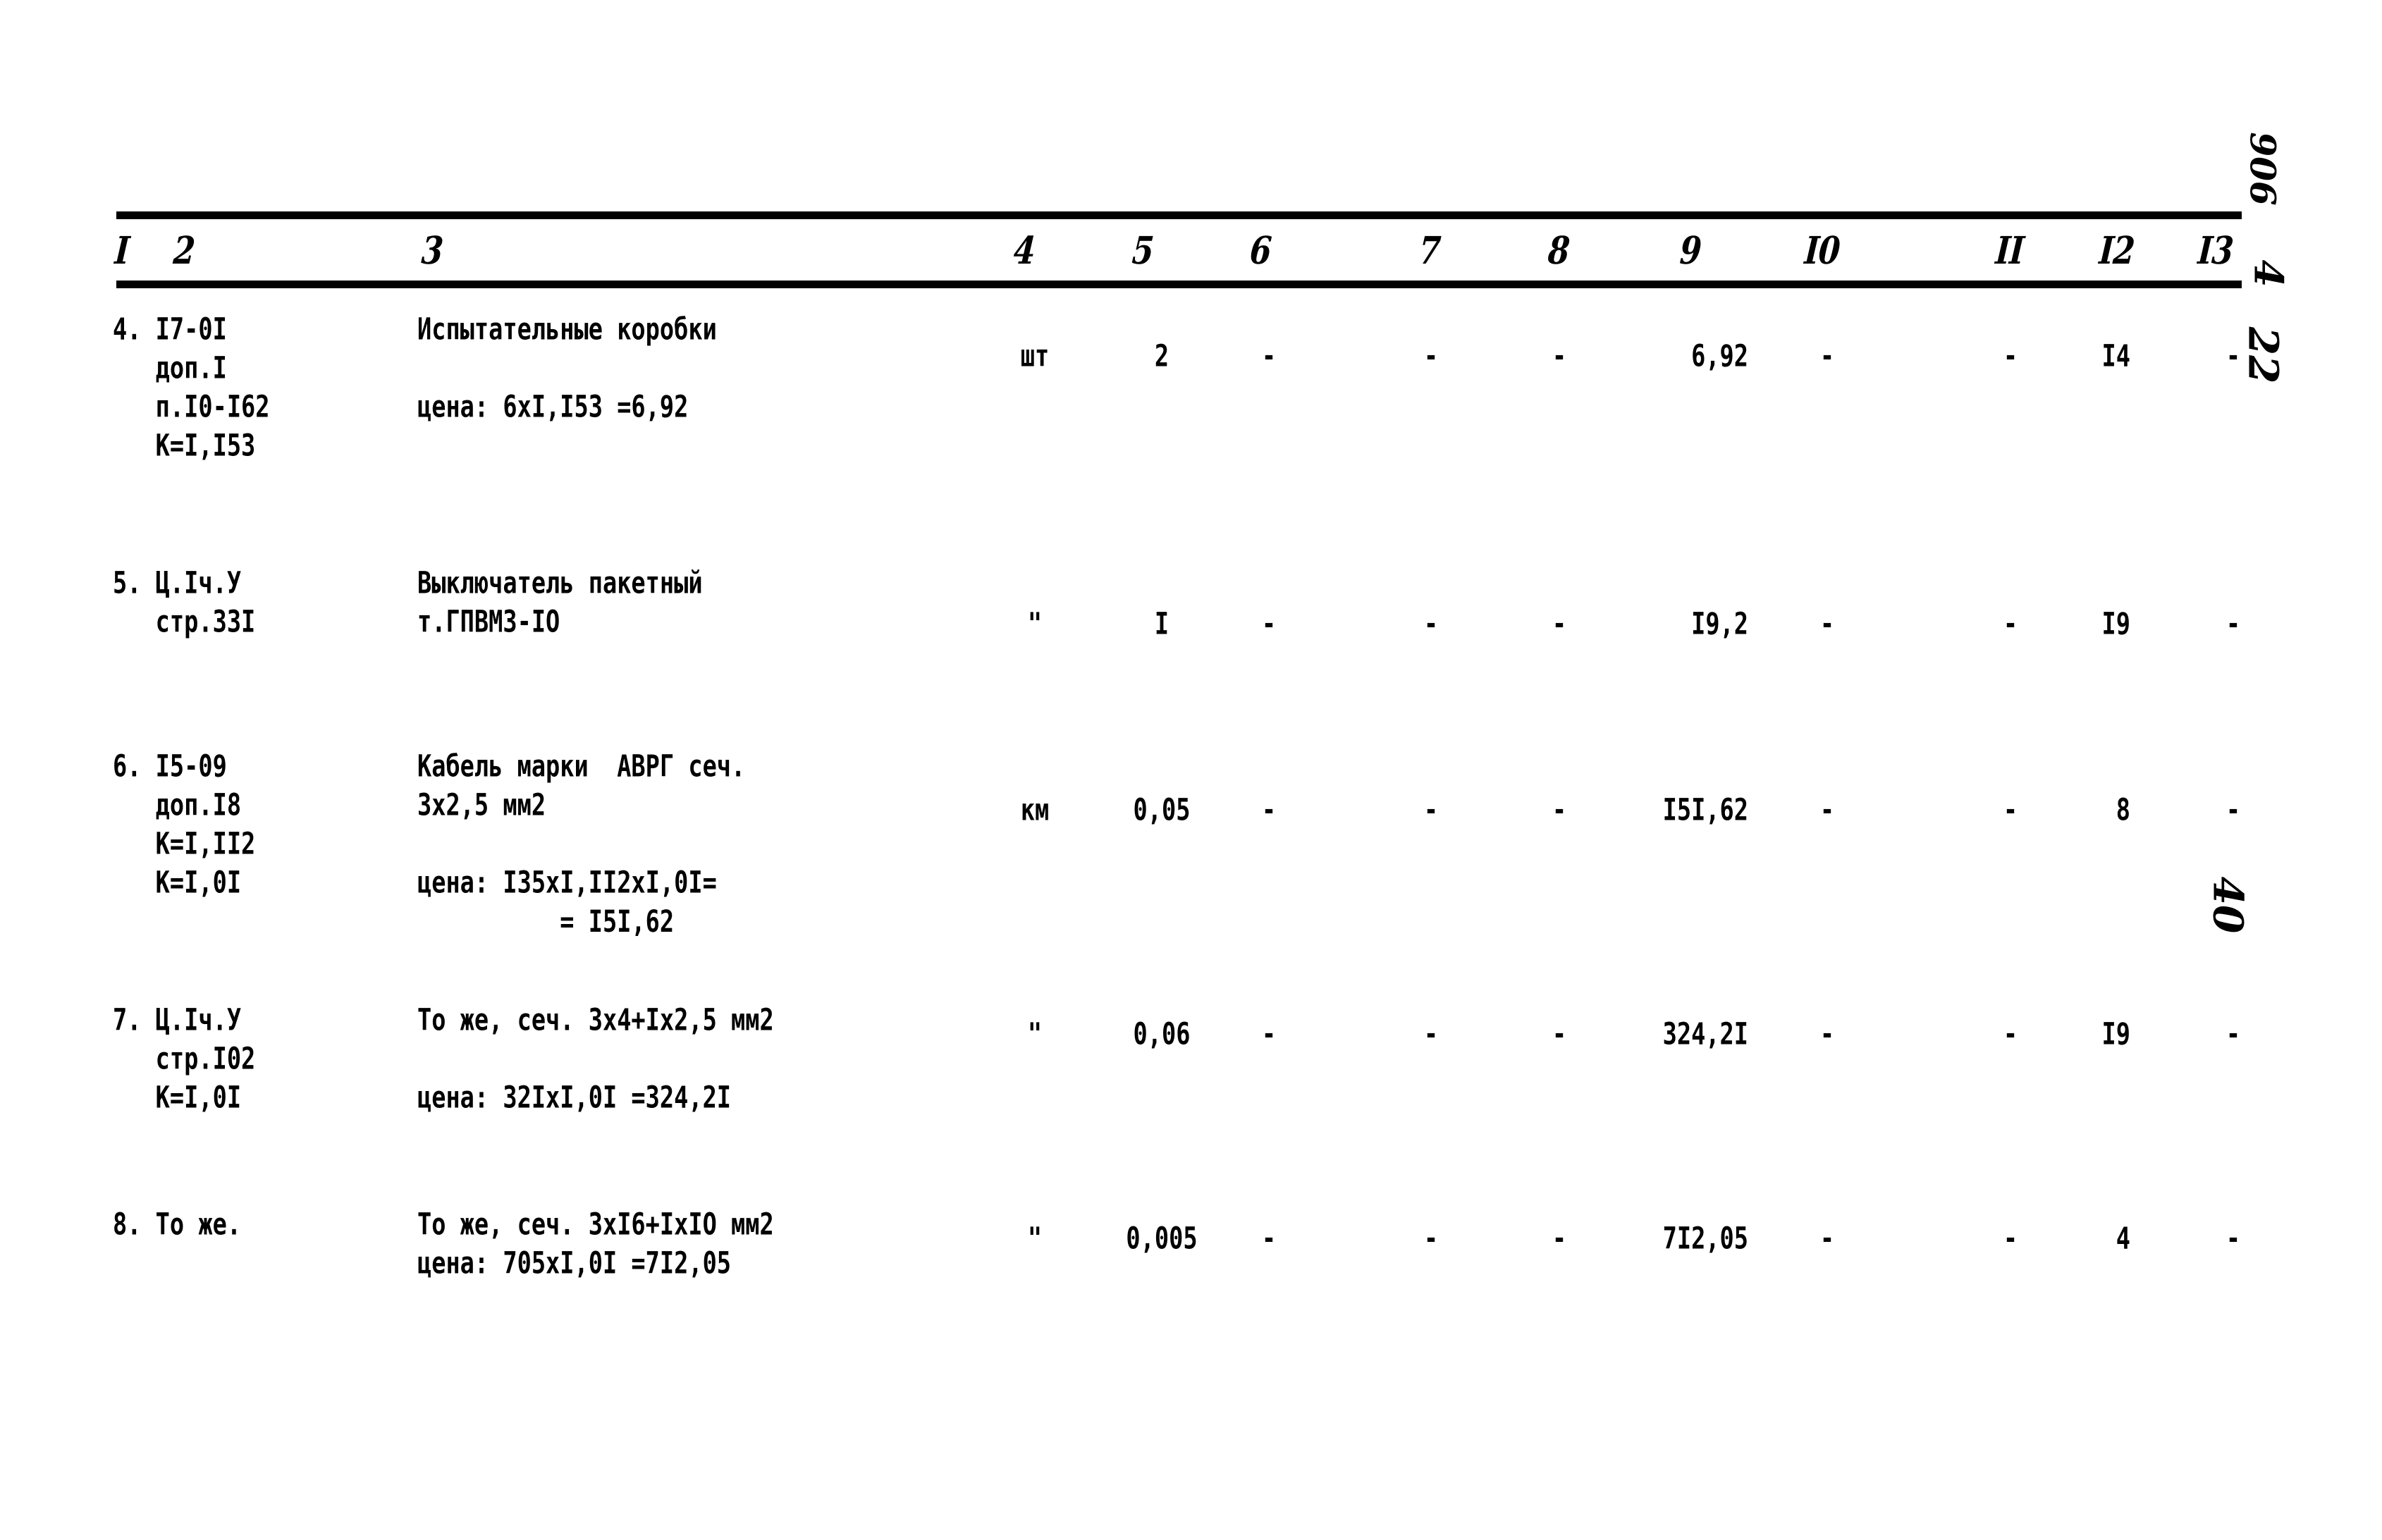  I want to click on margin-note-page-number: 906, so click(2263, 169).